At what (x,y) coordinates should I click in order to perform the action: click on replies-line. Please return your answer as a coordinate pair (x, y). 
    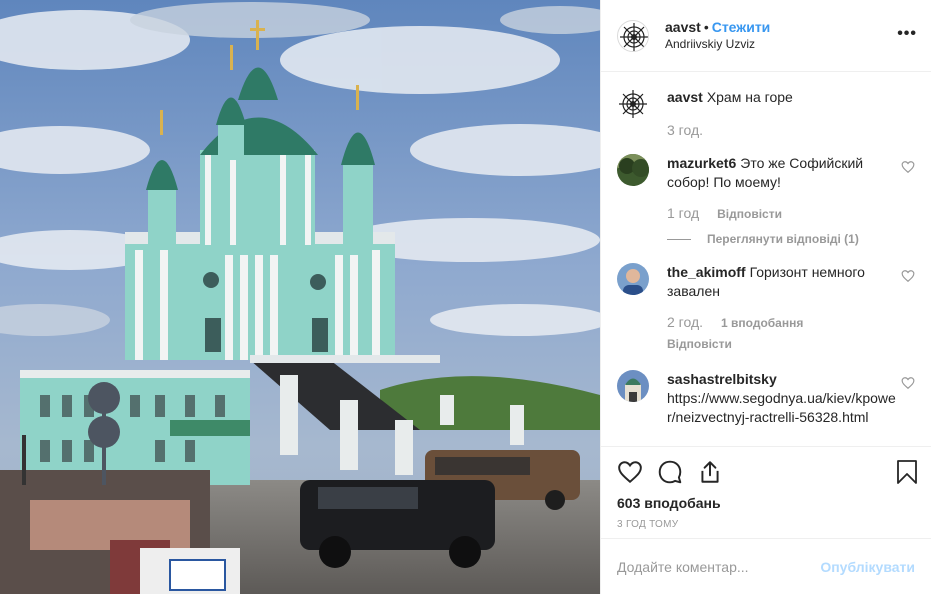
    Looking at the image, I should click on (679, 239).